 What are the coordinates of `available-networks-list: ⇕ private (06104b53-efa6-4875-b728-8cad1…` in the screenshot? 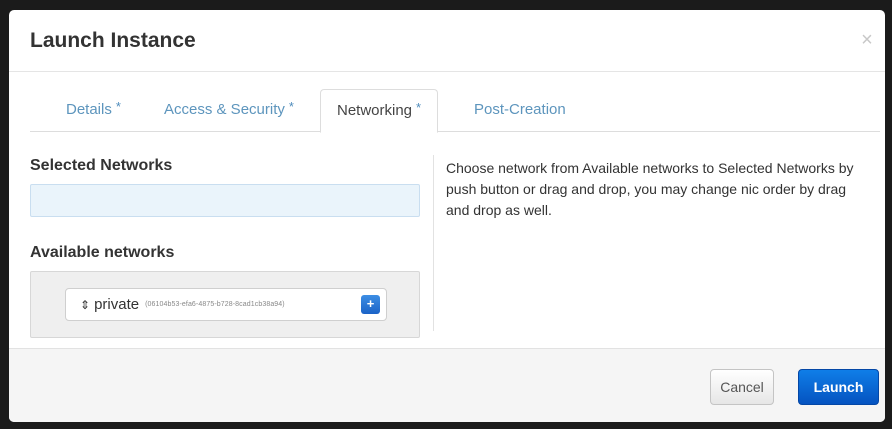 It's located at (225, 304).